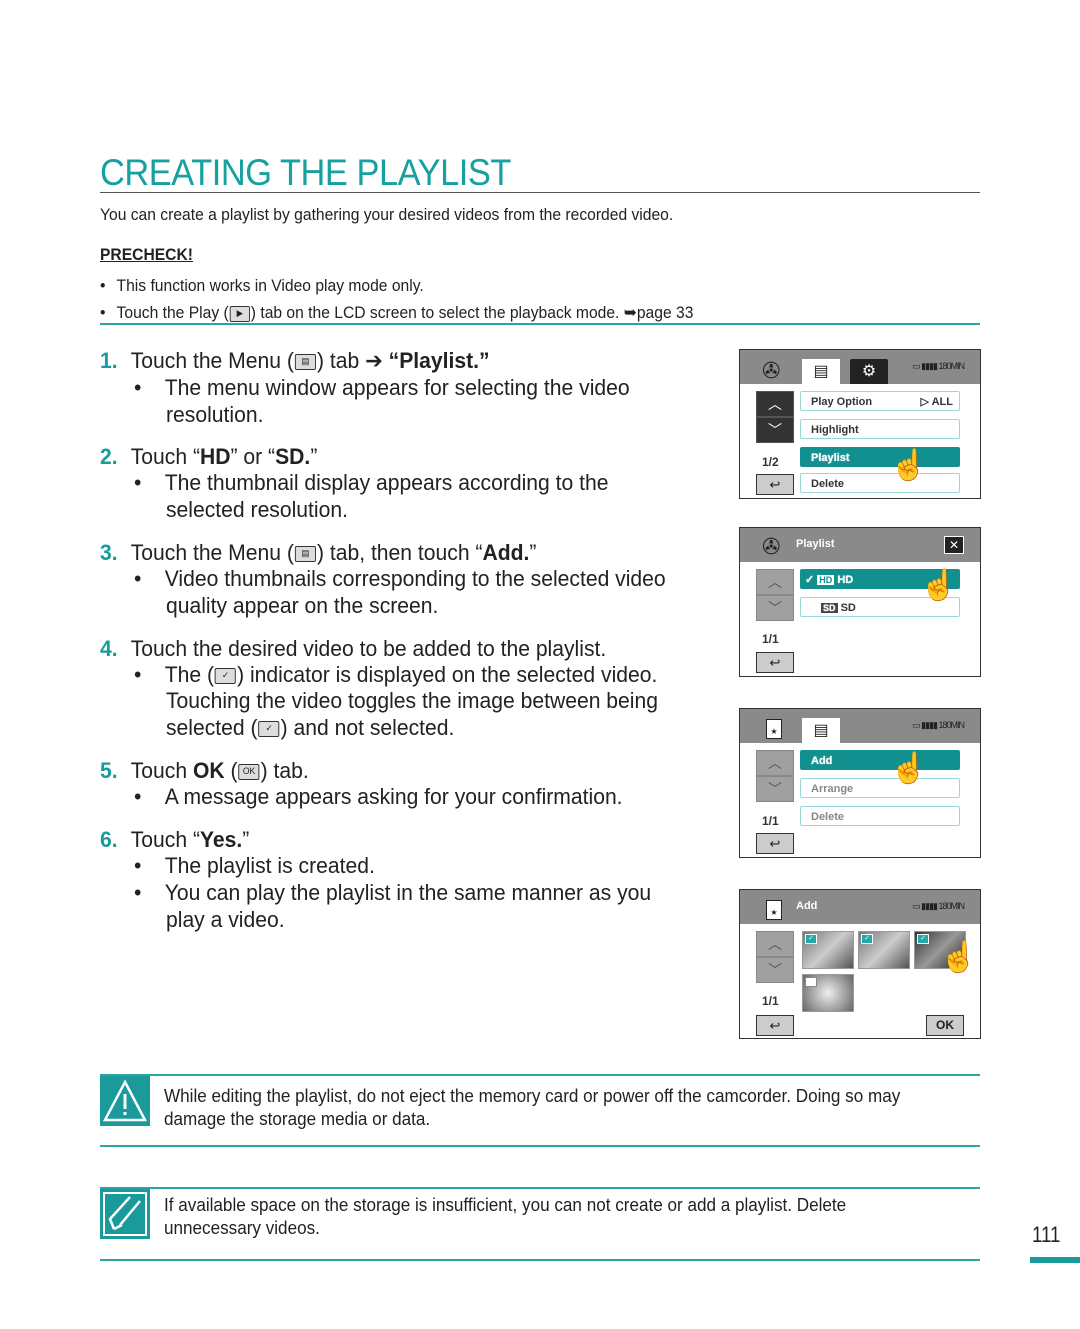  Describe the element at coordinates (212, 360) in the screenshot. I see `step-text: Touch the Menu (` at that location.